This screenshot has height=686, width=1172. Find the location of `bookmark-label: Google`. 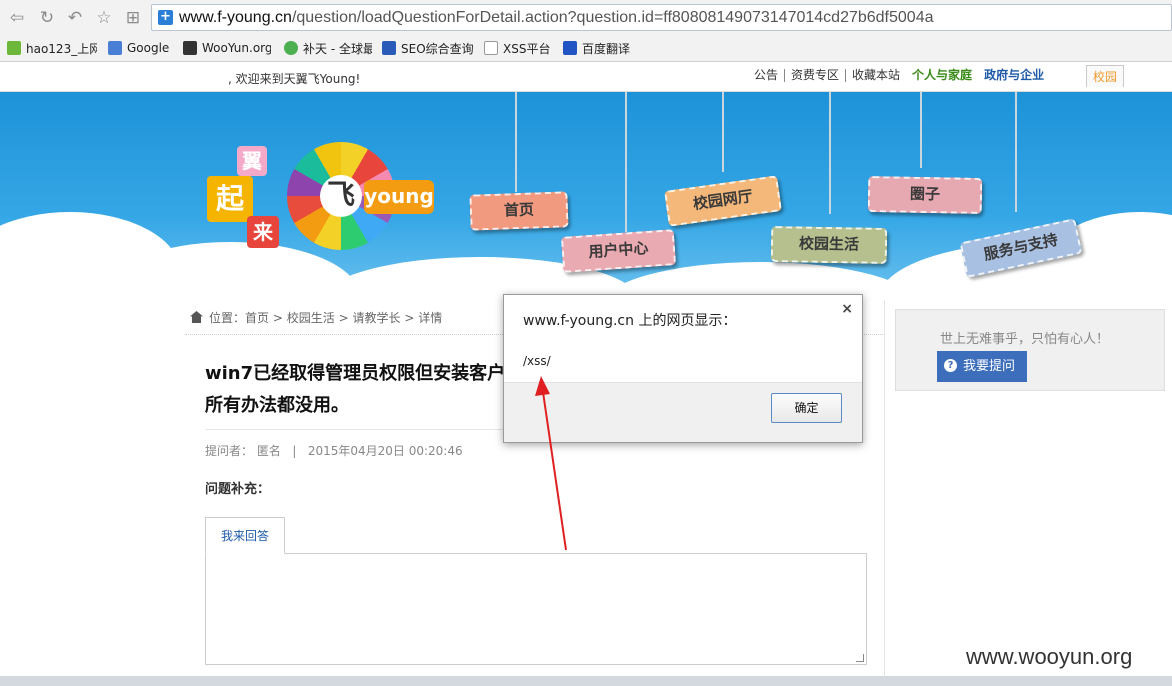

bookmark-label: Google is located at coordinates (148, 48).